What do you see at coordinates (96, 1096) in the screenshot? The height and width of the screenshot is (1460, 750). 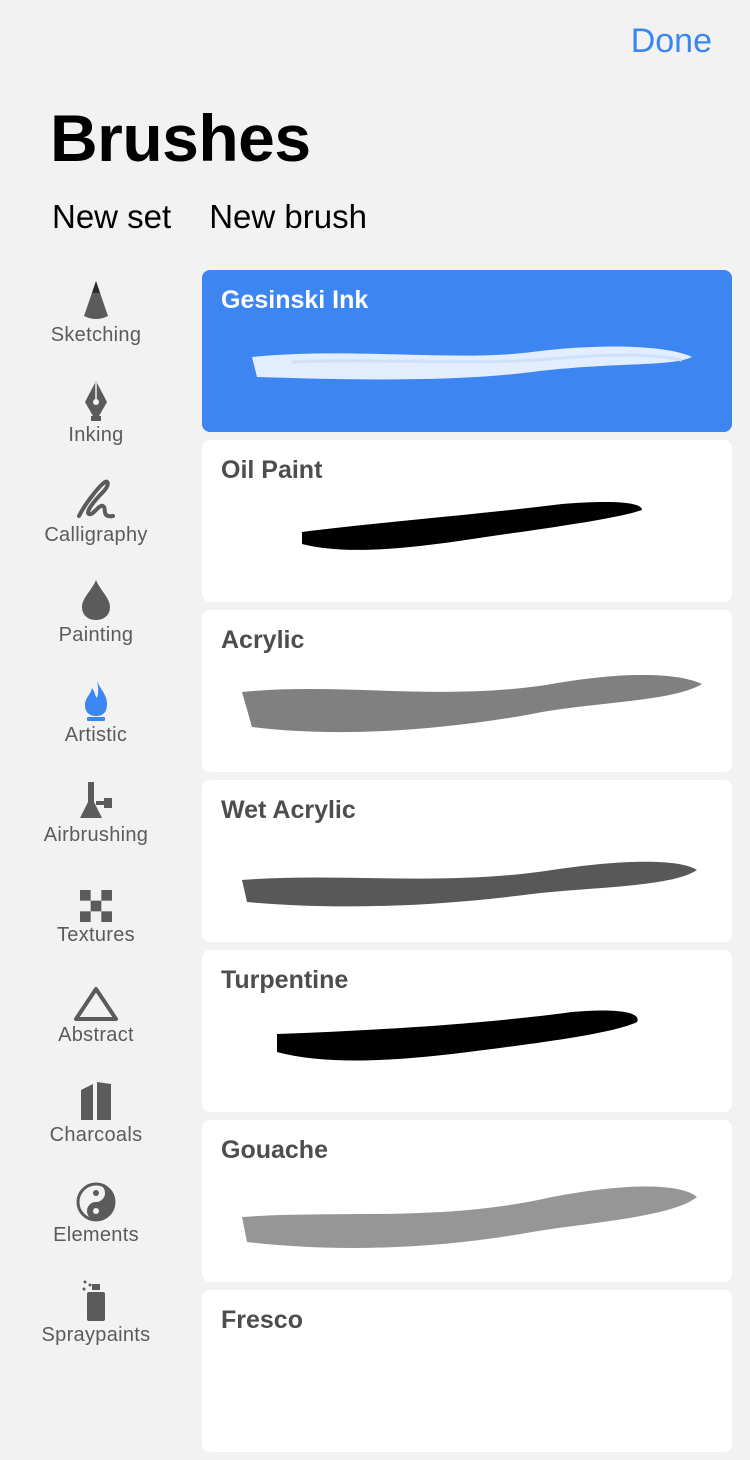 I see `charcoal-sticks-icon` at bounding box center [96, 1096].